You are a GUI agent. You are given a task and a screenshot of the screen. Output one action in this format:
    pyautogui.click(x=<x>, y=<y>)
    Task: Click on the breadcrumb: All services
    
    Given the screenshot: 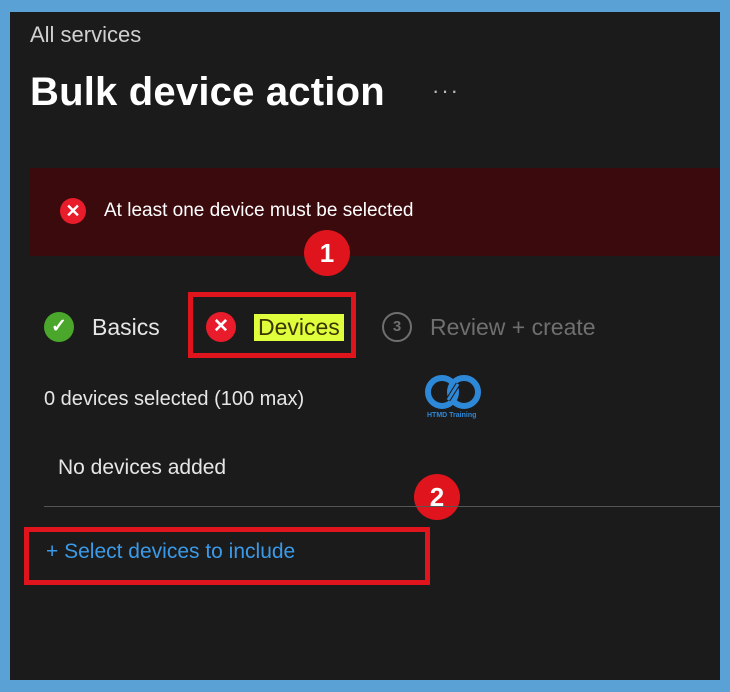 What is the action you would take?
    pyautogui.click(x=85, y=35)
    